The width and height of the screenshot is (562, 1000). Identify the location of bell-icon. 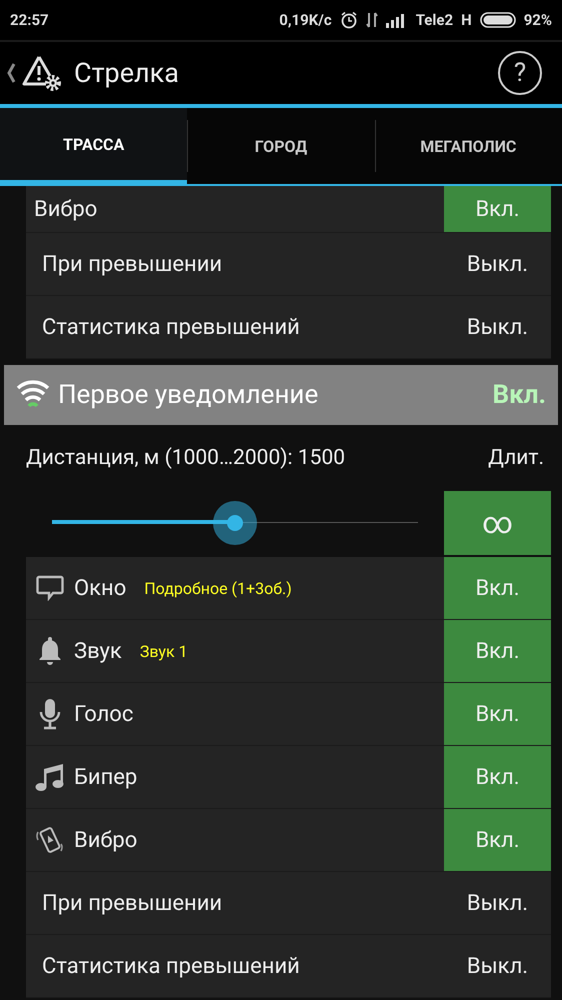
(50, 651).